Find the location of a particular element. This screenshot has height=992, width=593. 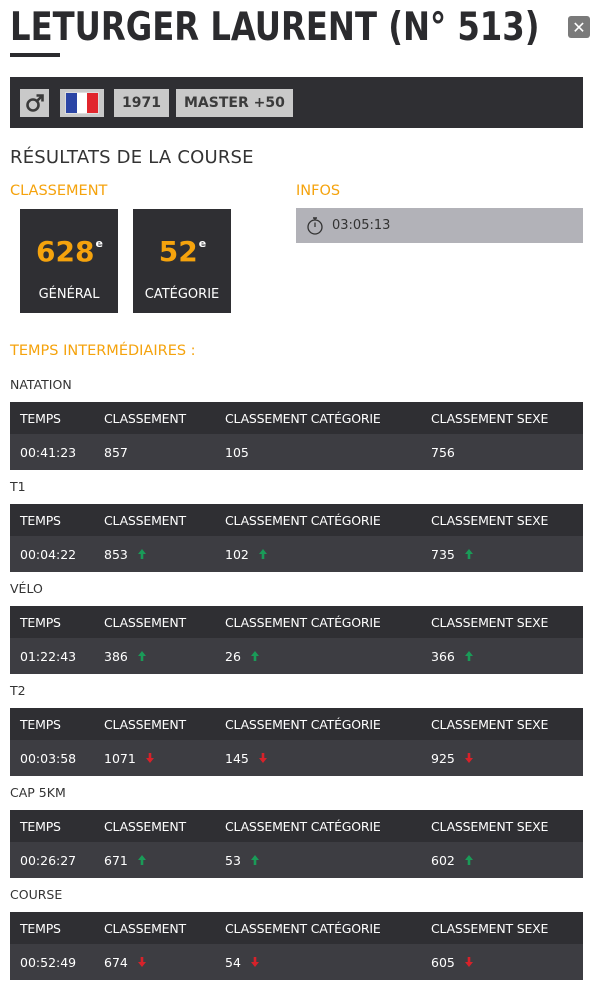

table-row: 01:22:43 386 26 366 is located at coordinates (296, 656).